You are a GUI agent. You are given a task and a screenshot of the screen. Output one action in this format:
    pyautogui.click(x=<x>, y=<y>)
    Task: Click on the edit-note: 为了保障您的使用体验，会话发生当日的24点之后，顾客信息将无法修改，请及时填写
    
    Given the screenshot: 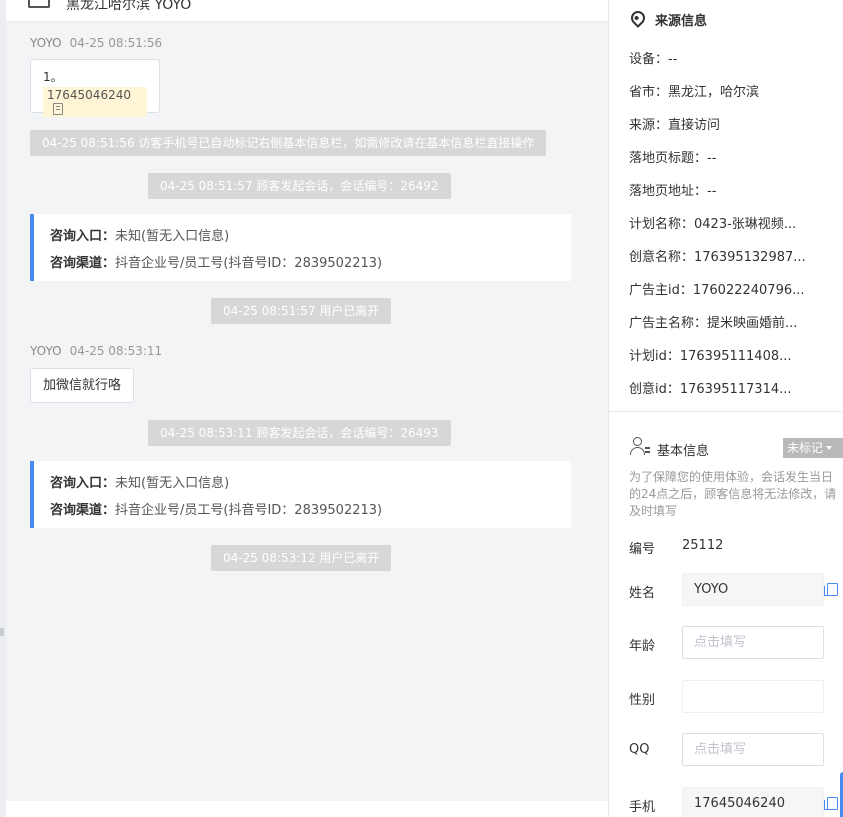 What is the action you would take?
    pyautogui.click(x=733, y=494)
    